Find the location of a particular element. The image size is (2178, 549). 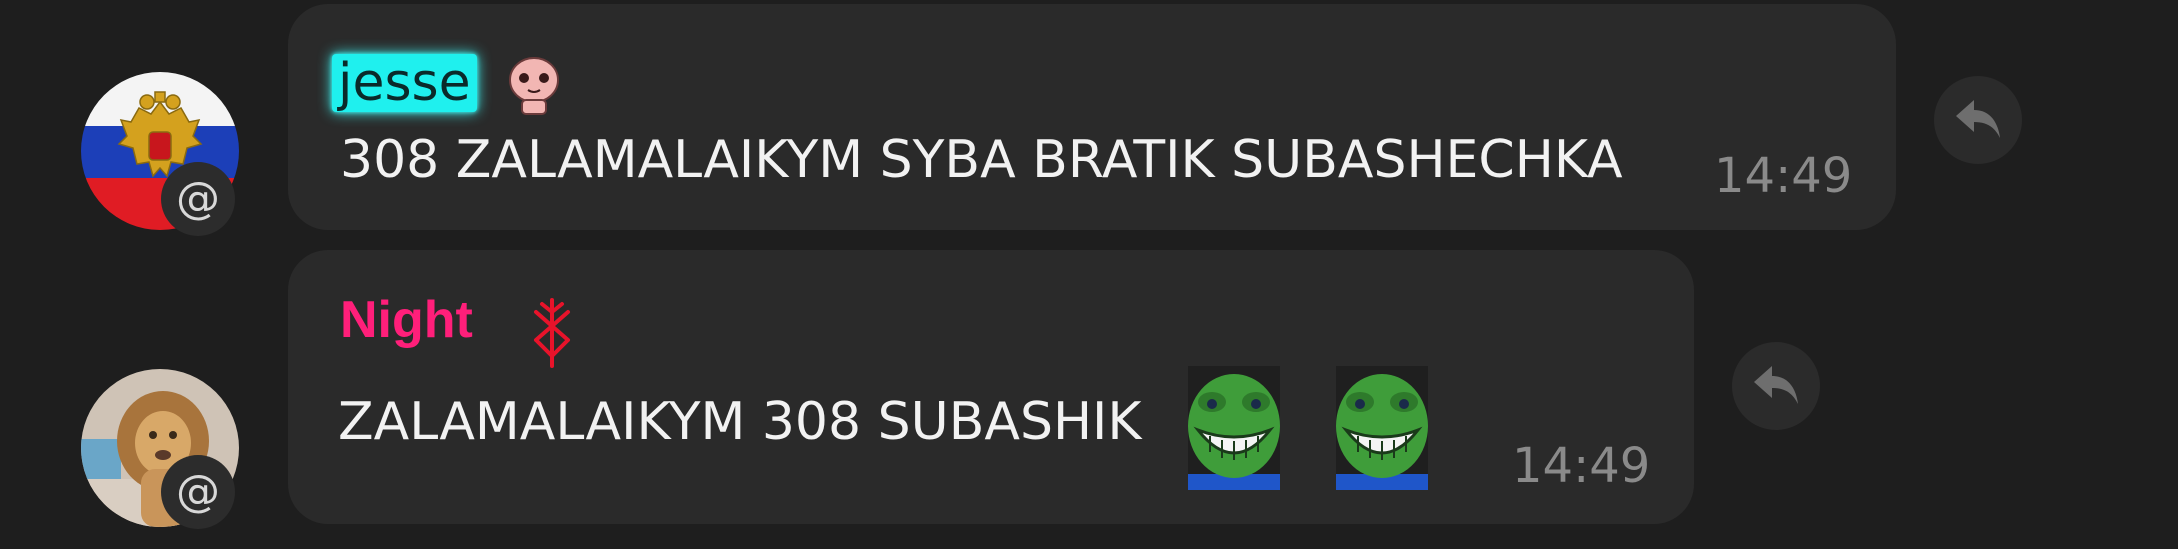

message-author: Night is located at coordinates (406, 320).